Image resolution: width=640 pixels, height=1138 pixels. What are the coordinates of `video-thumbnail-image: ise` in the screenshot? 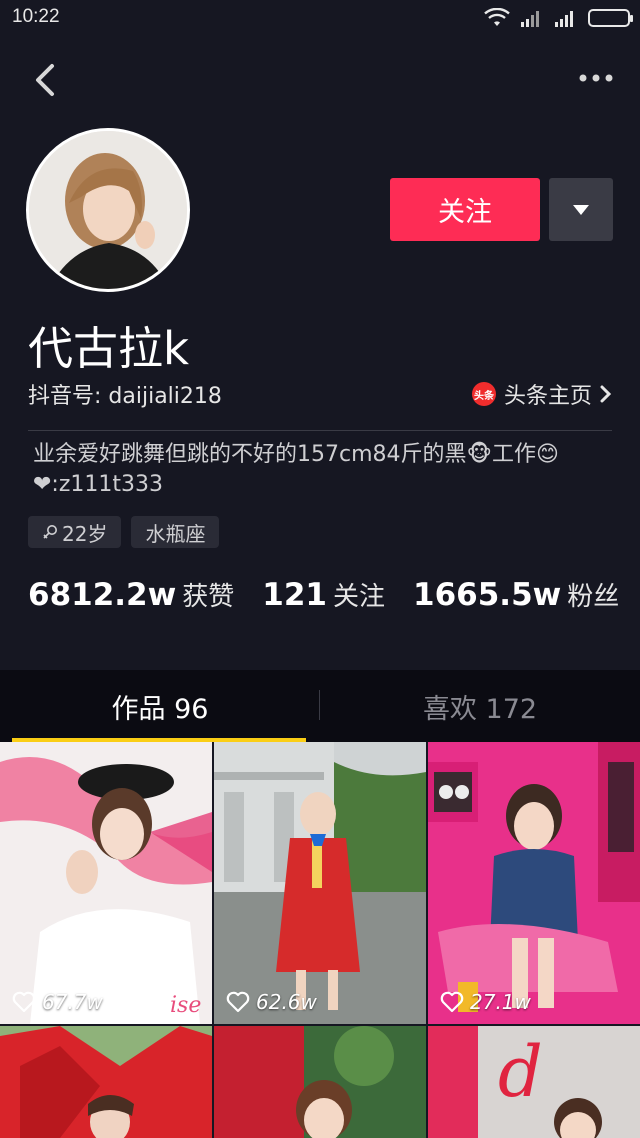 It's located at (106, 883).